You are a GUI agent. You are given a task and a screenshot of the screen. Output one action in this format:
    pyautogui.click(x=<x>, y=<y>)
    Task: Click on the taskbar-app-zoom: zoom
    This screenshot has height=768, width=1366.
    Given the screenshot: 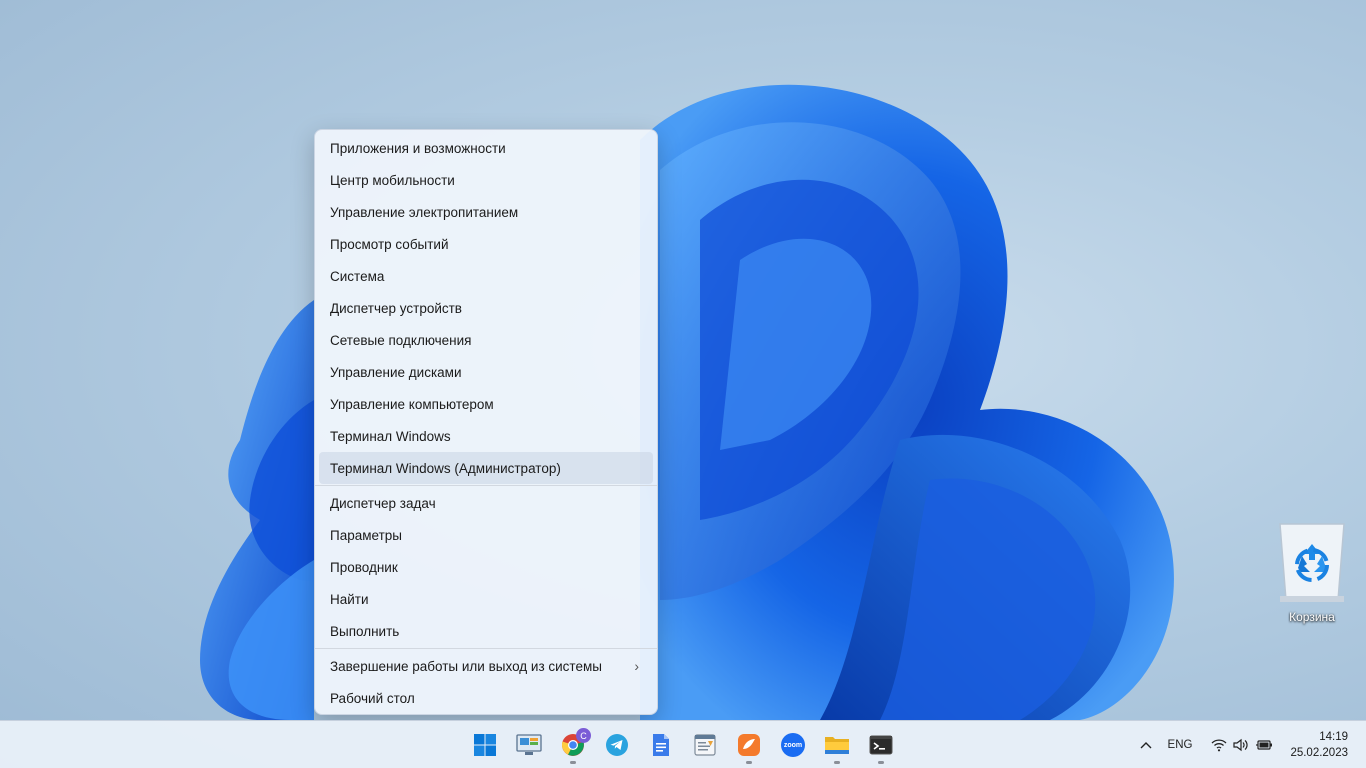 What is the action you would take?
    pyautogui.click(x=793, y=745)
    